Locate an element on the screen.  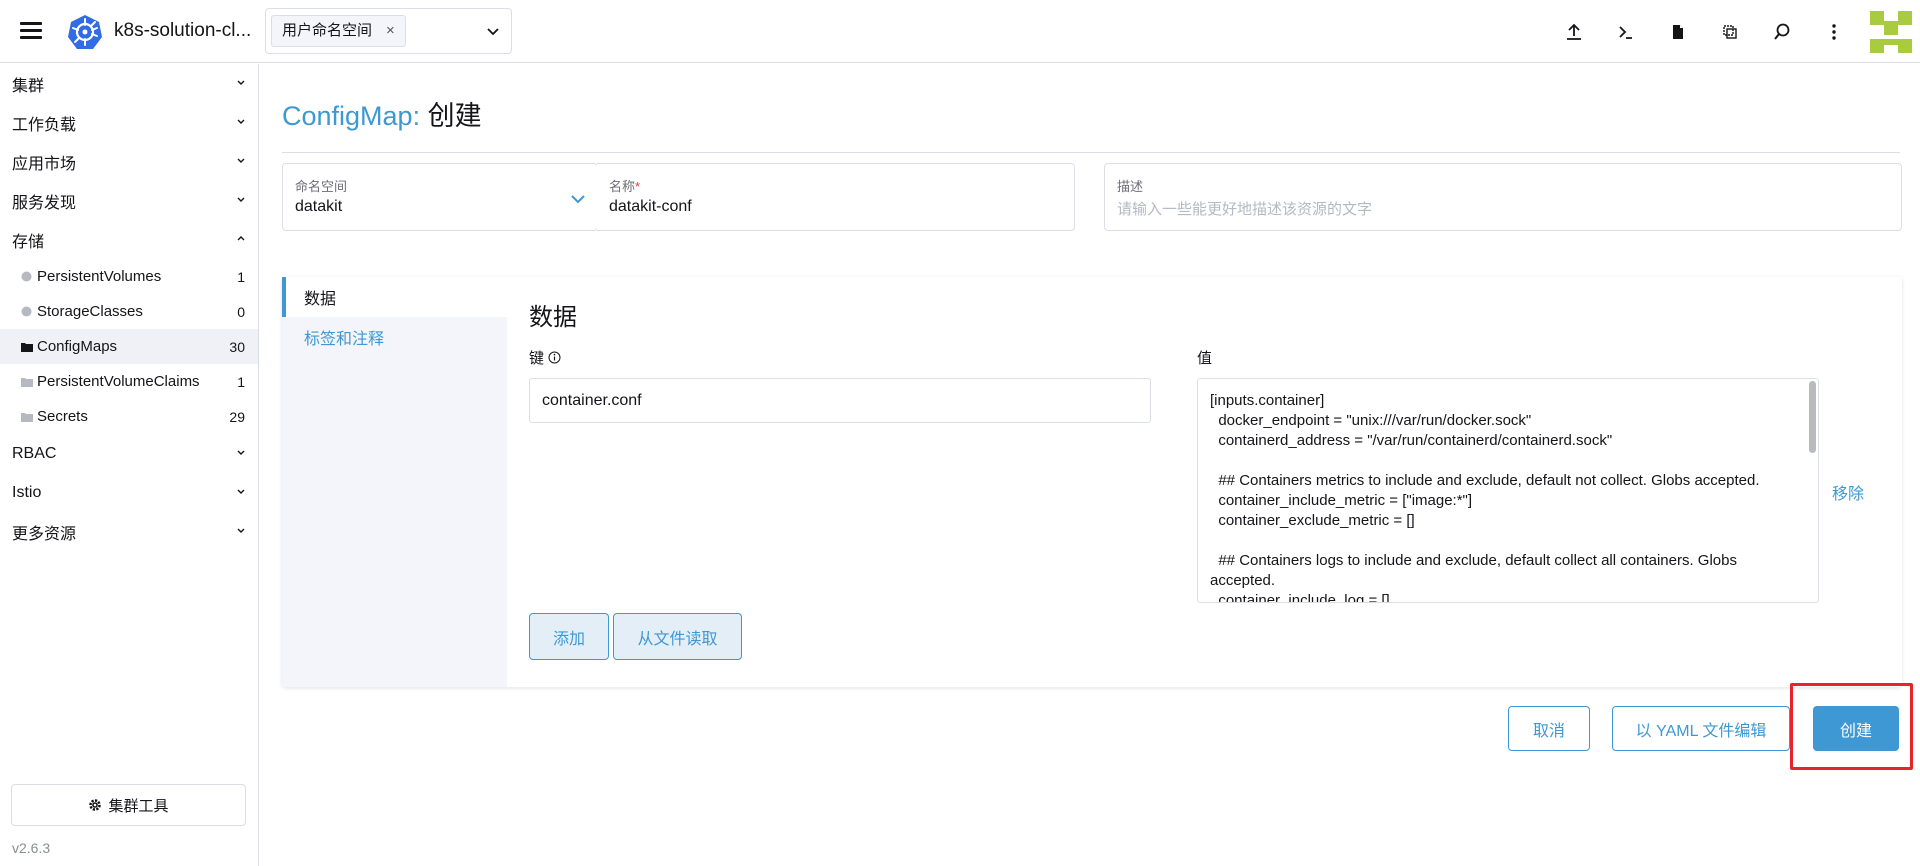
more-vertical-icon is located at coordinates (1834, 31).